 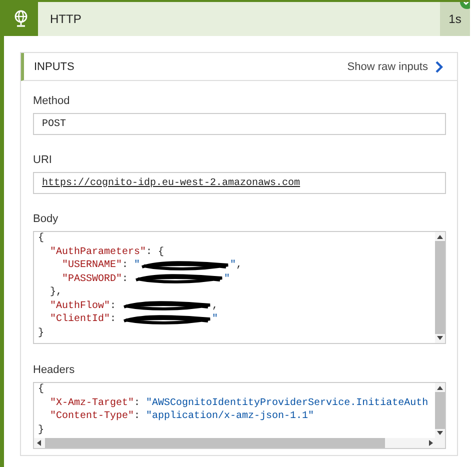 What do you see at coordinates (92, 252) in the screenshot?
I see `json-key: "AuthParameters"` at bounding box center [92, 252].